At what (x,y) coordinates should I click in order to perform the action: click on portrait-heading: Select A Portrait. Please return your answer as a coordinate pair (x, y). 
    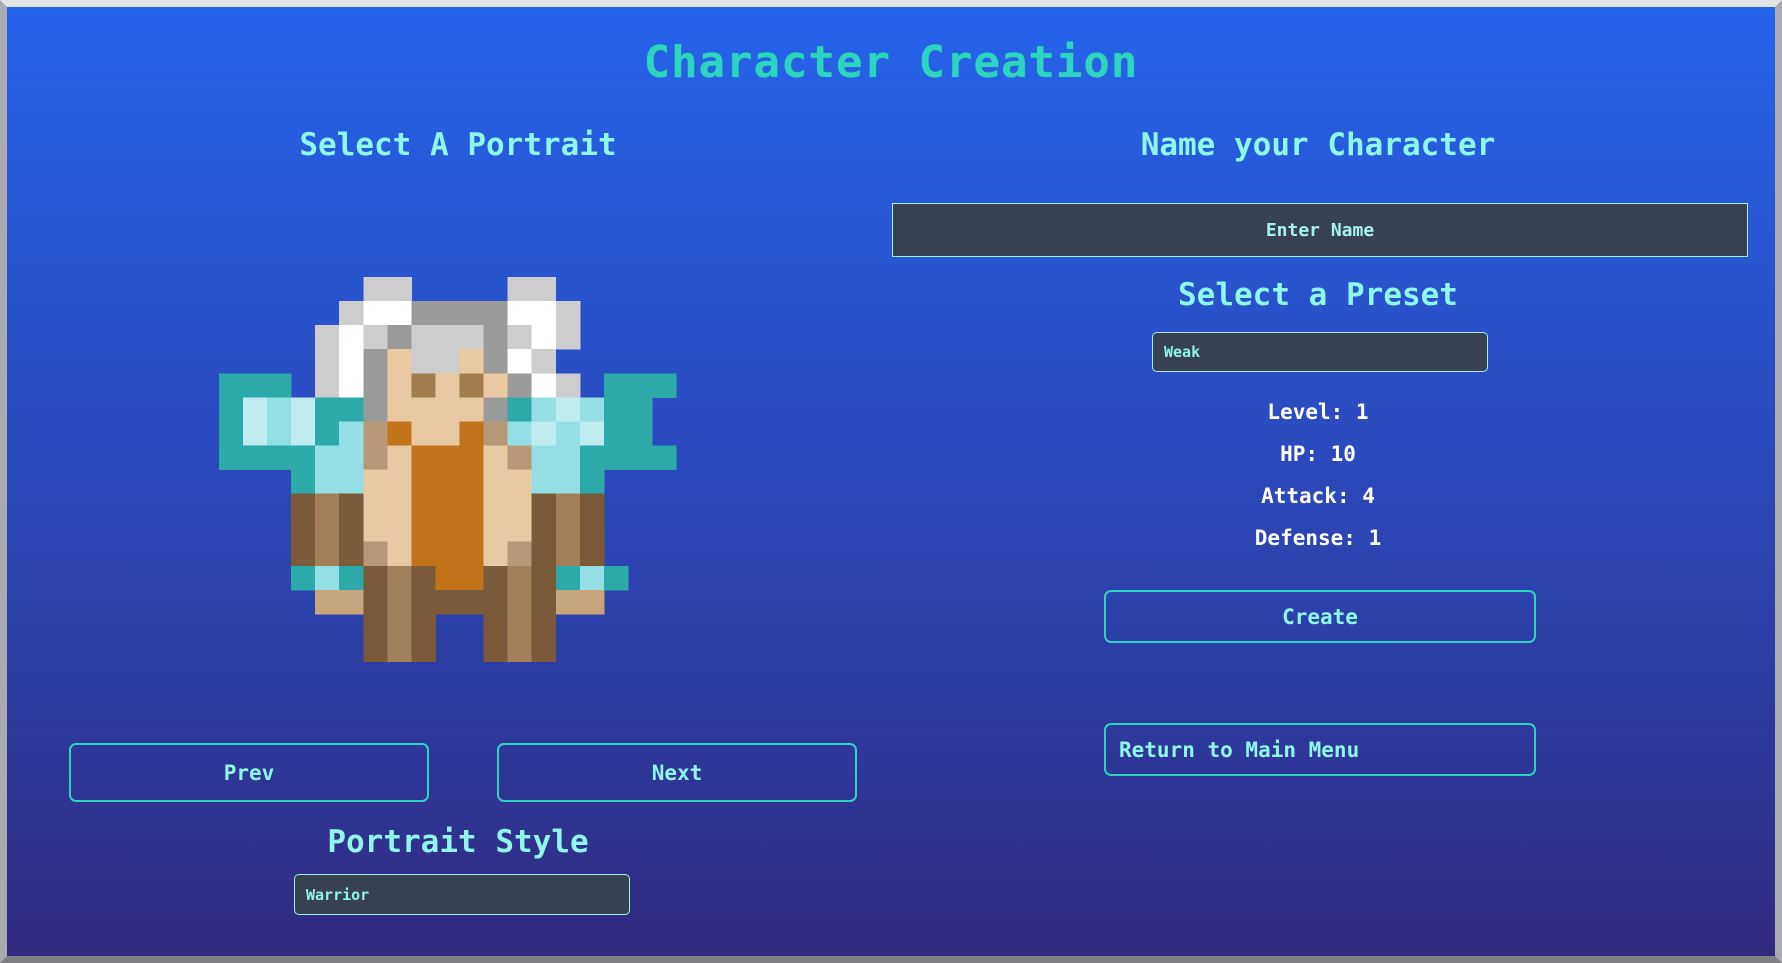
    Looking at the image, I should click on (458, 145).